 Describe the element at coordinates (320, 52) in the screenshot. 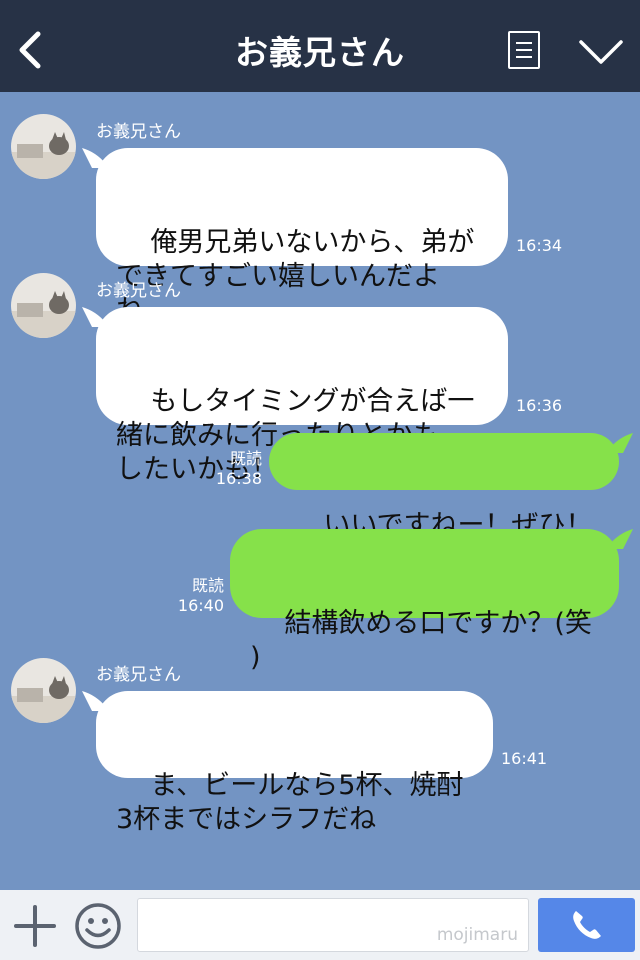

I see `chat-title: お義兄さん` at that location.